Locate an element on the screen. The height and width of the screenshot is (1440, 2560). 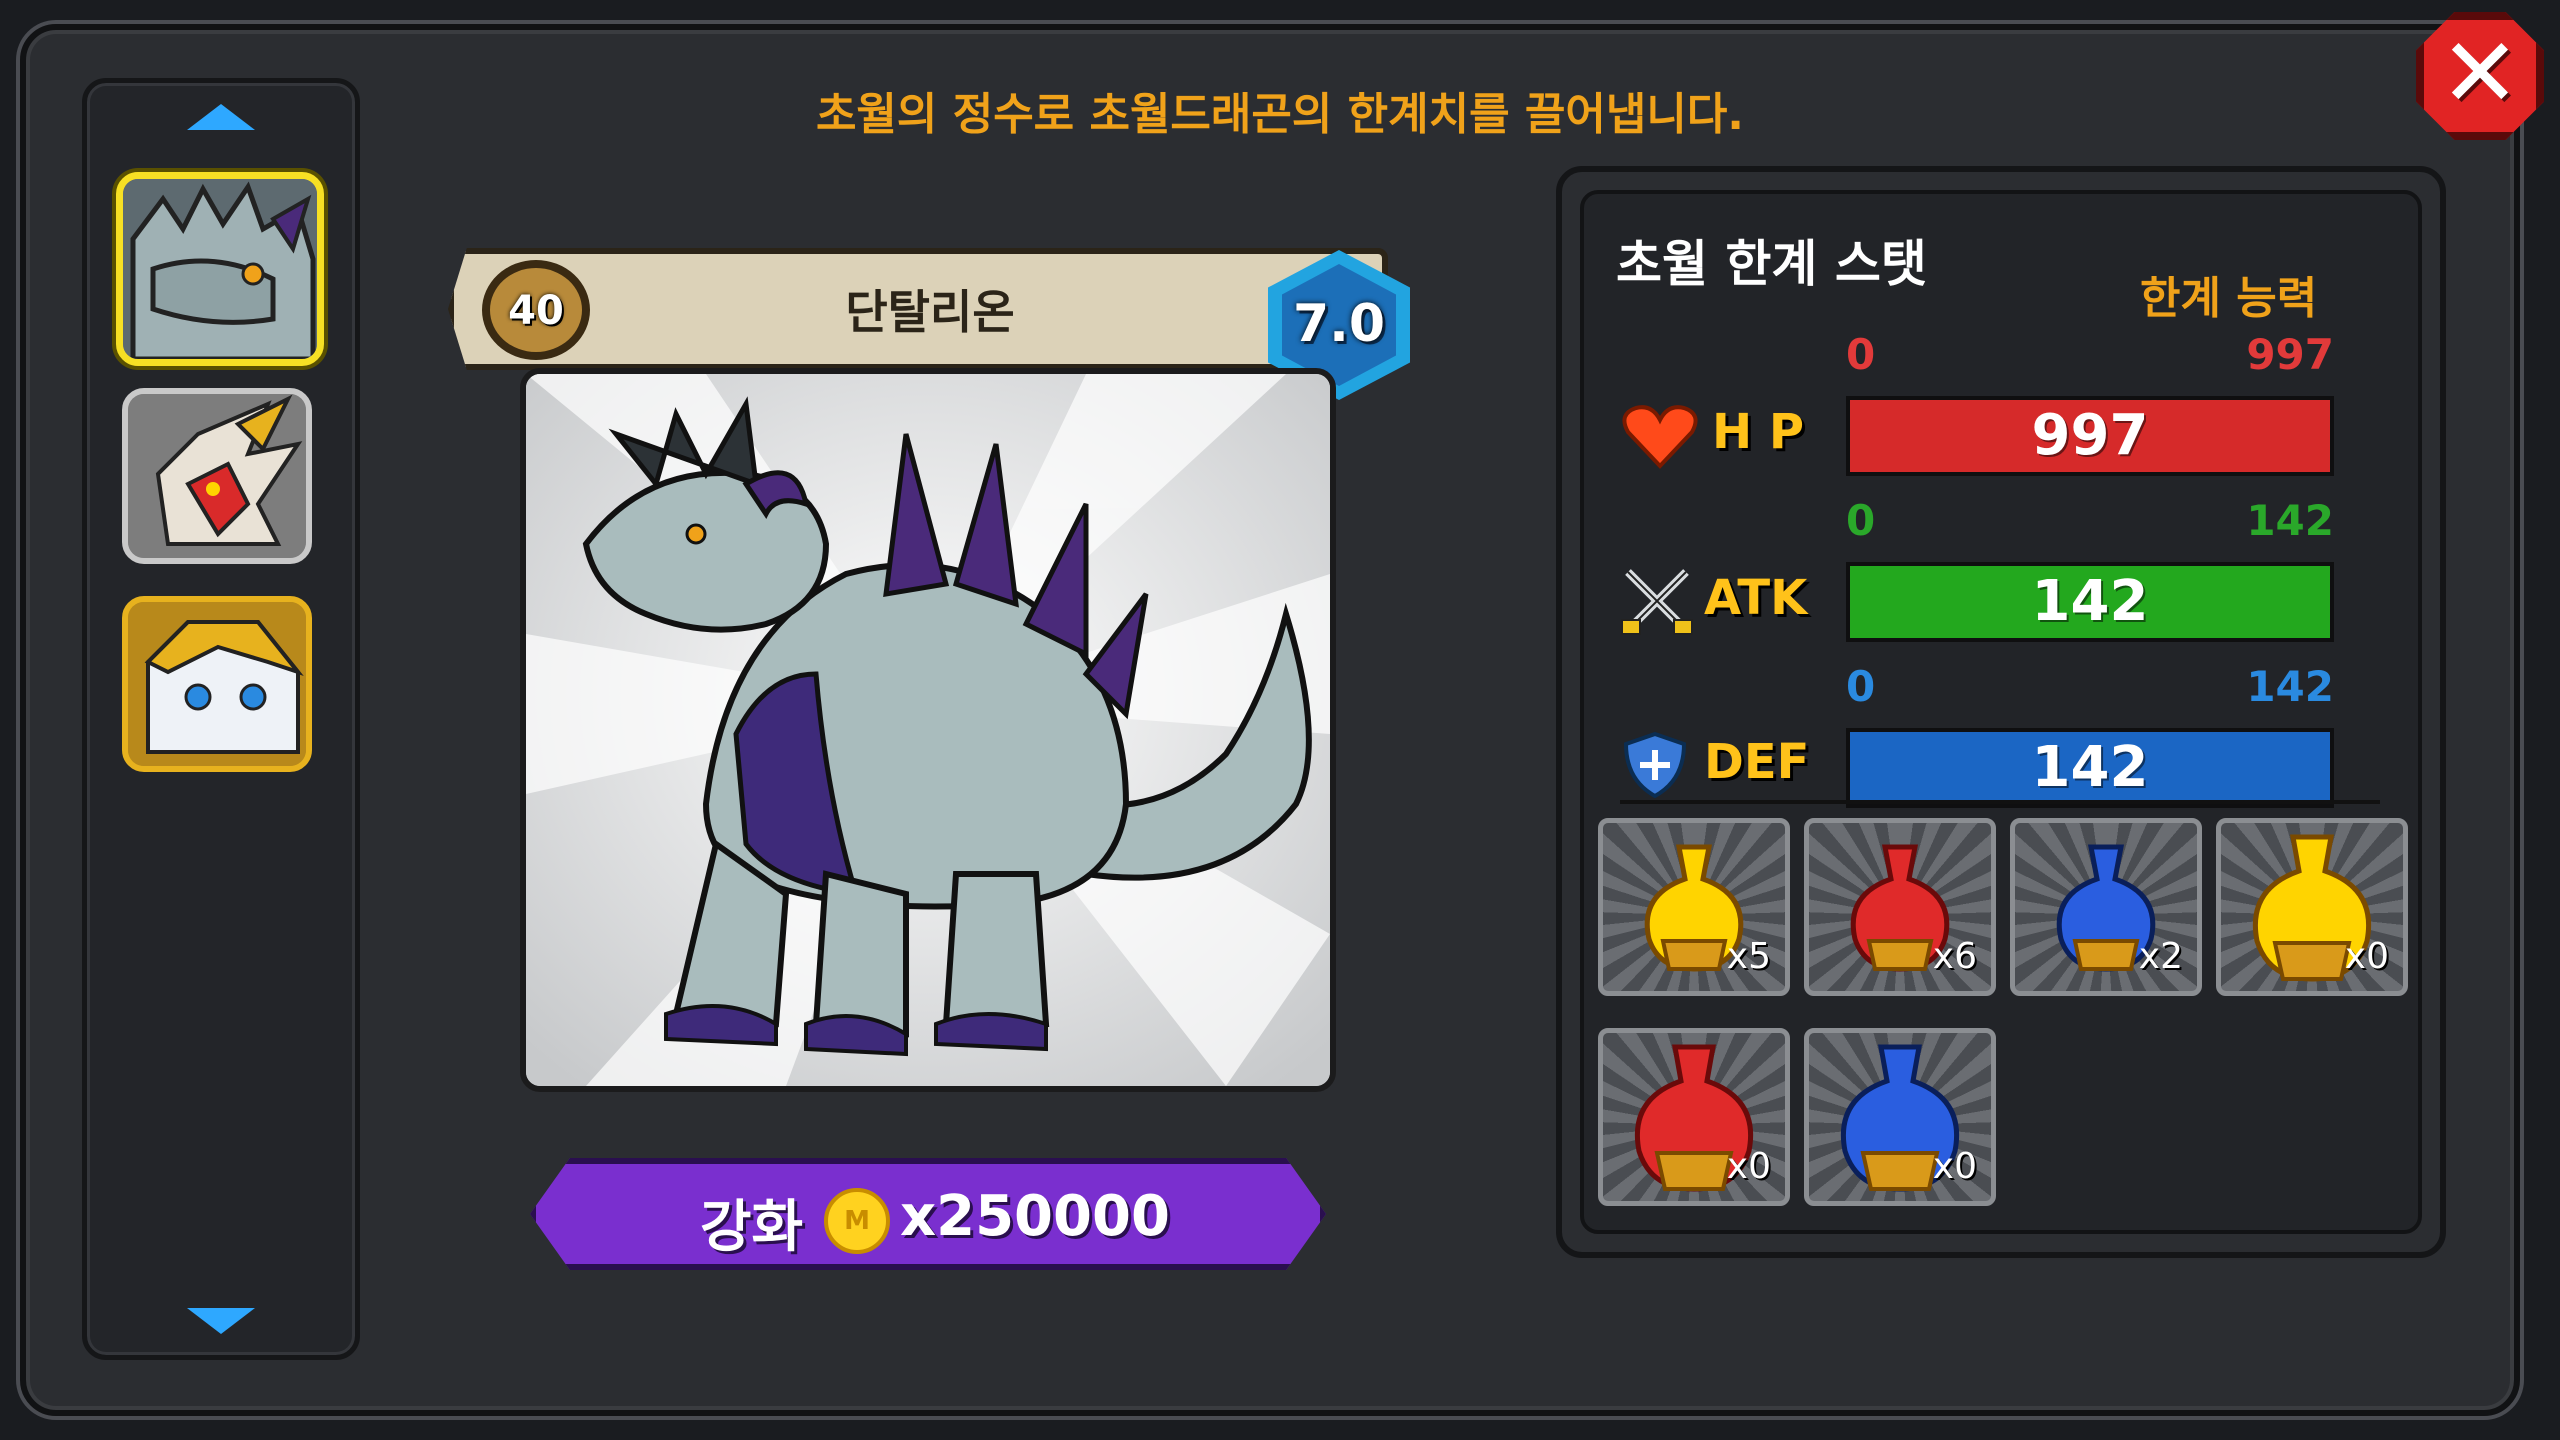
def-bar: 142 is located at coordinates (2090, 768).